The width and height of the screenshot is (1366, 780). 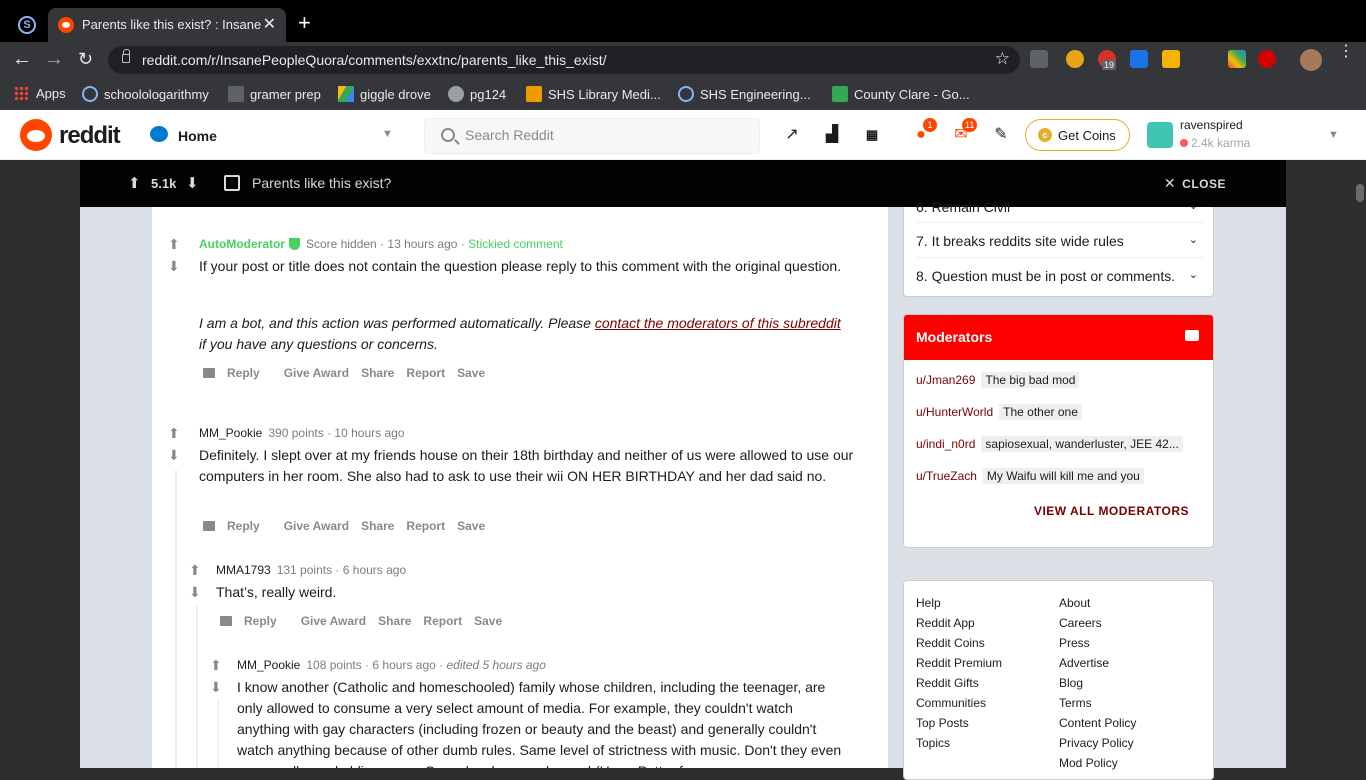 I want to click on reddit-logo-icon, so click(x=36, y=135).